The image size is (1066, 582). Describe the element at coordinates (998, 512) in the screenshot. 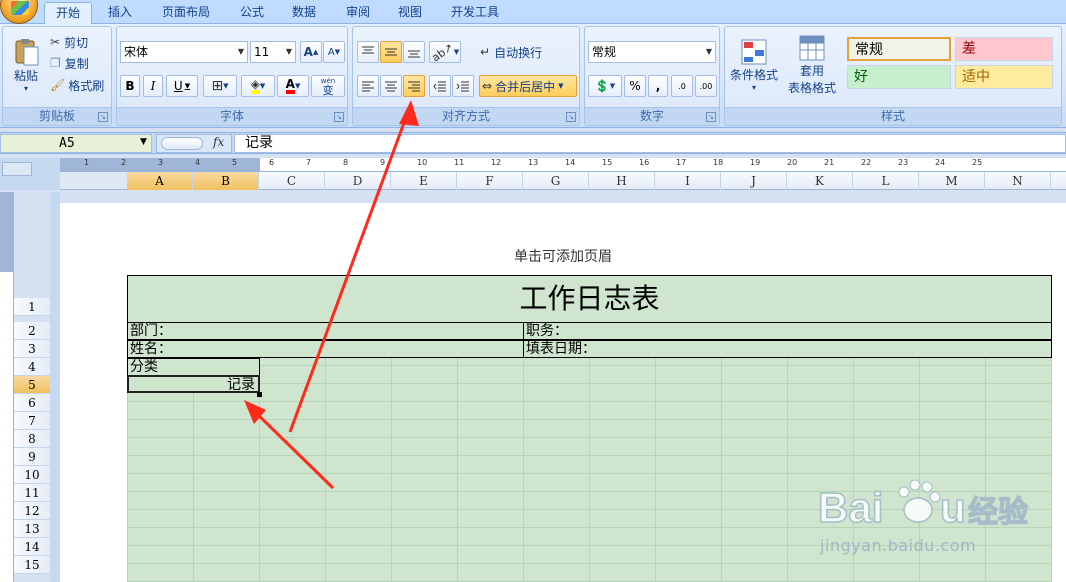

I see `svg-text: 经验` at that location.